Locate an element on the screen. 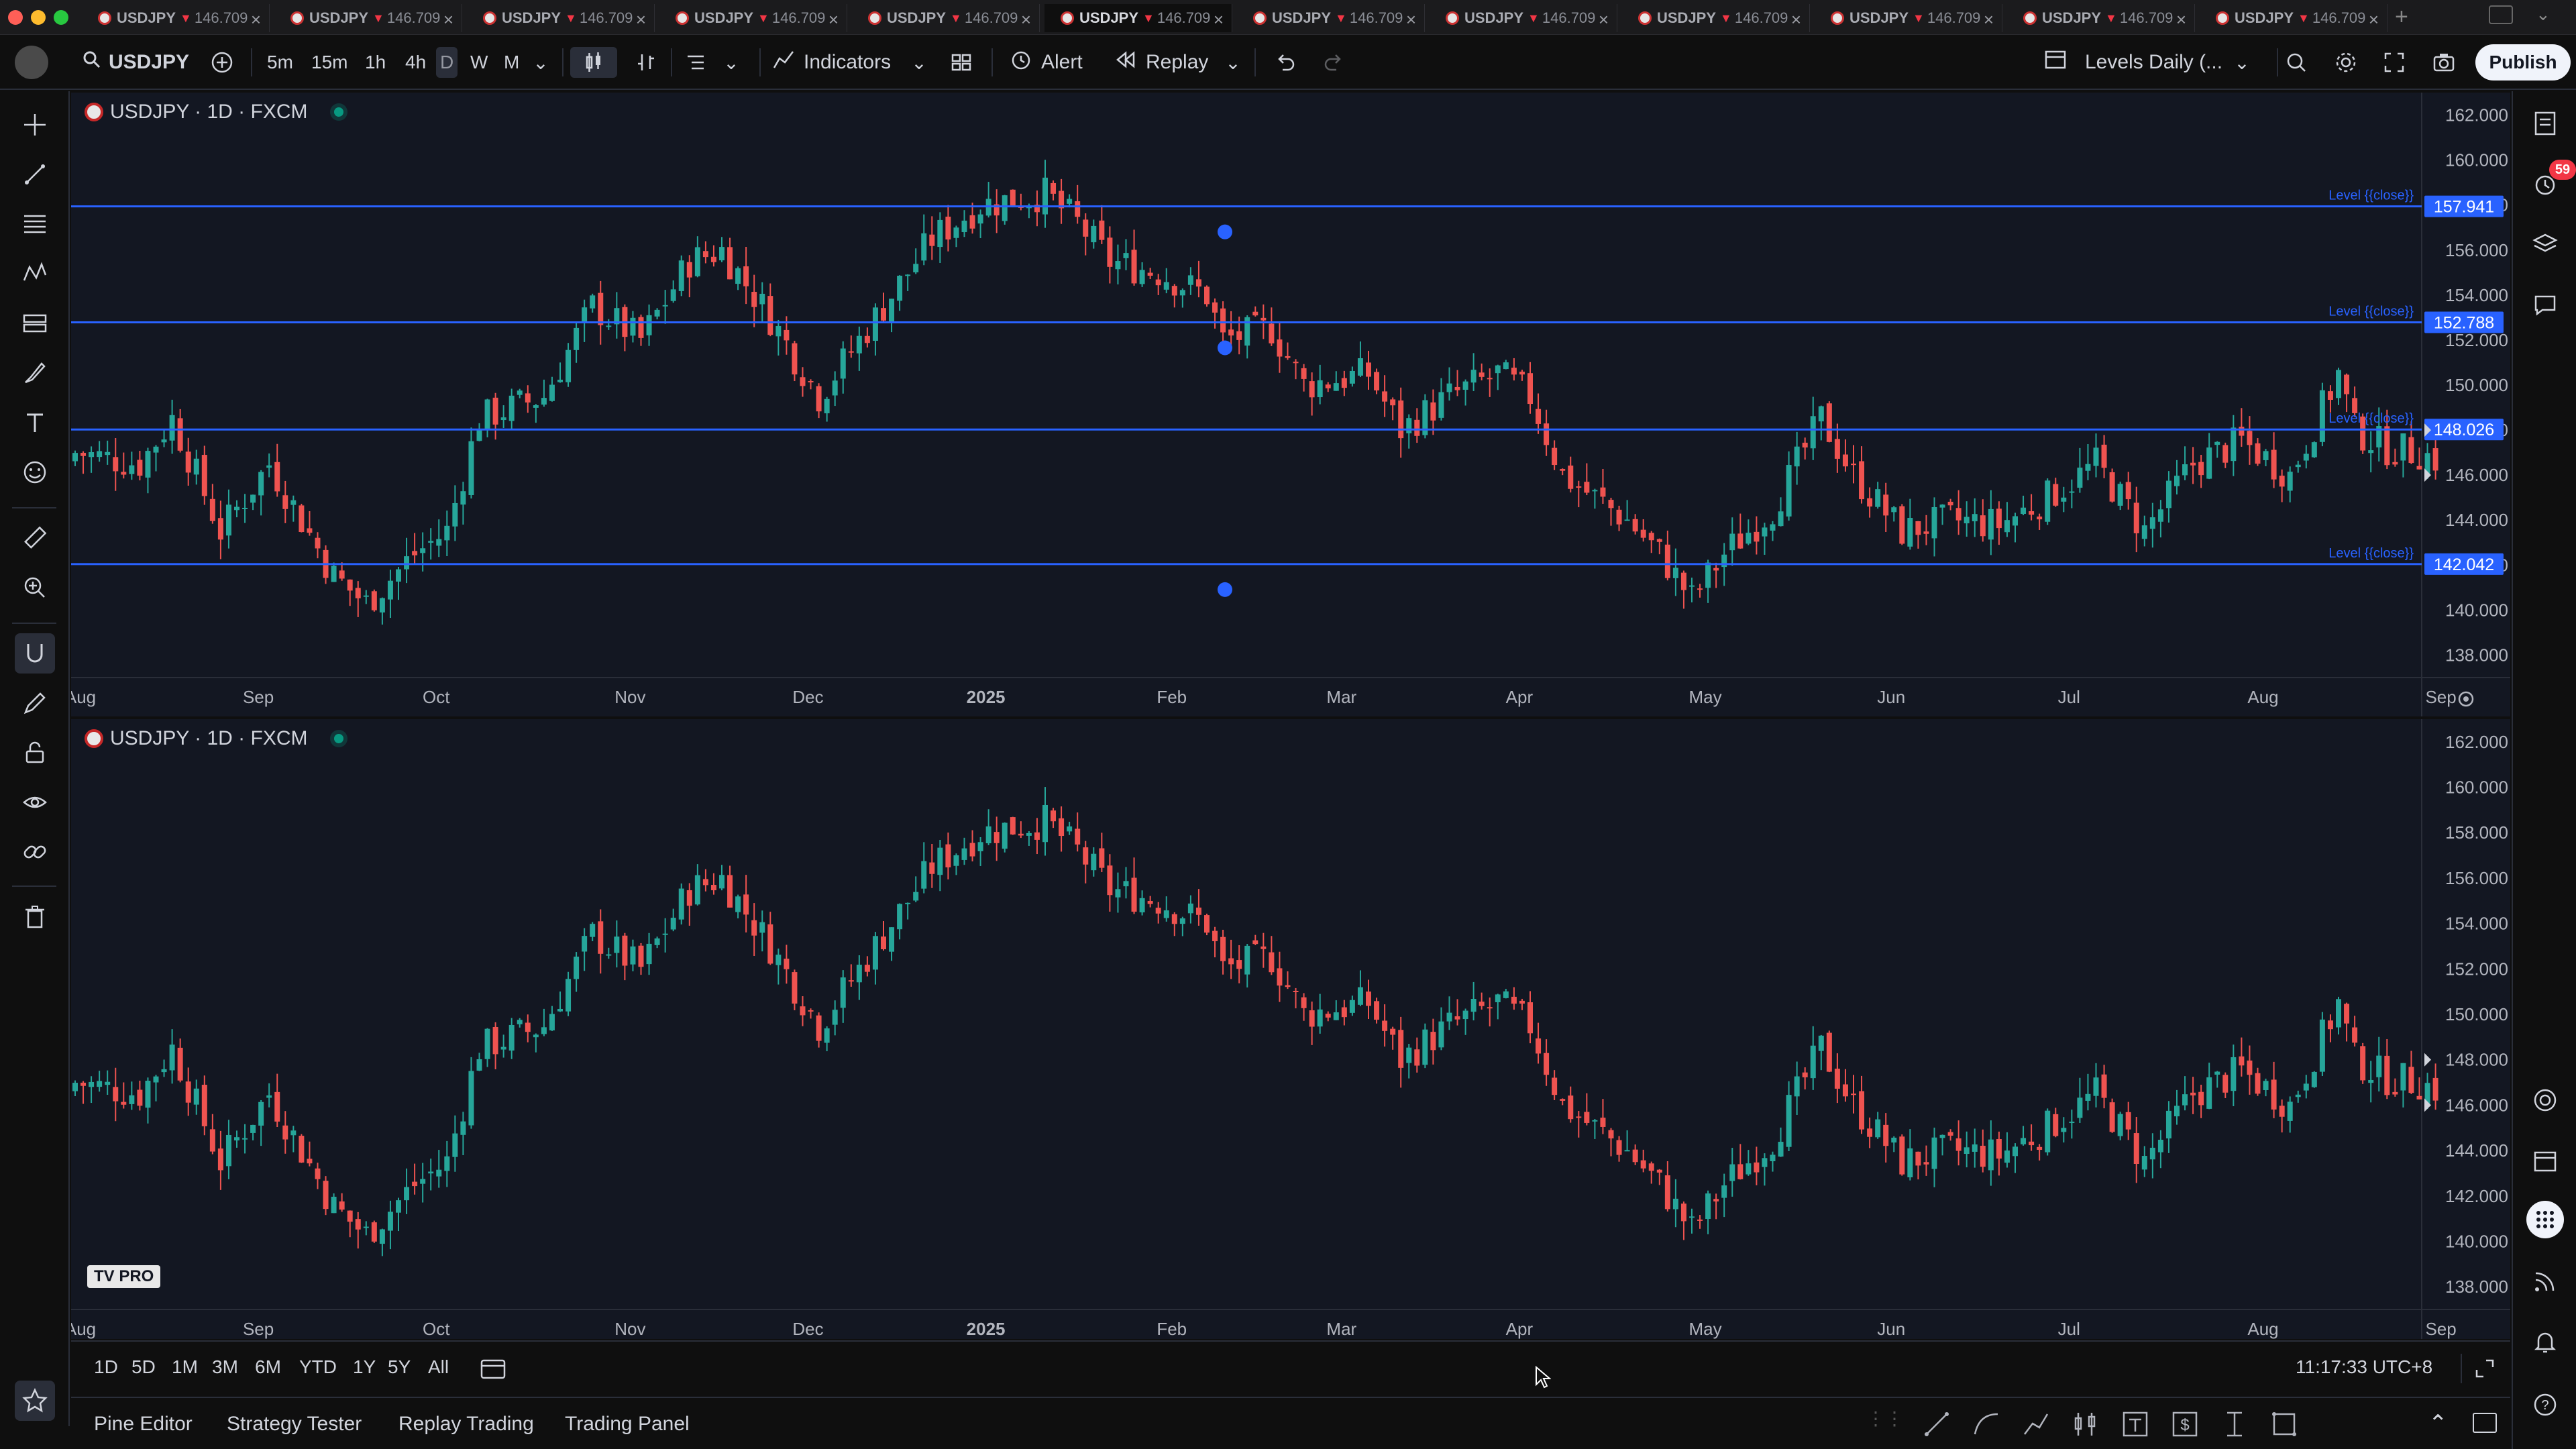  favorites-star-icon is located at coordinates (35, 1401).